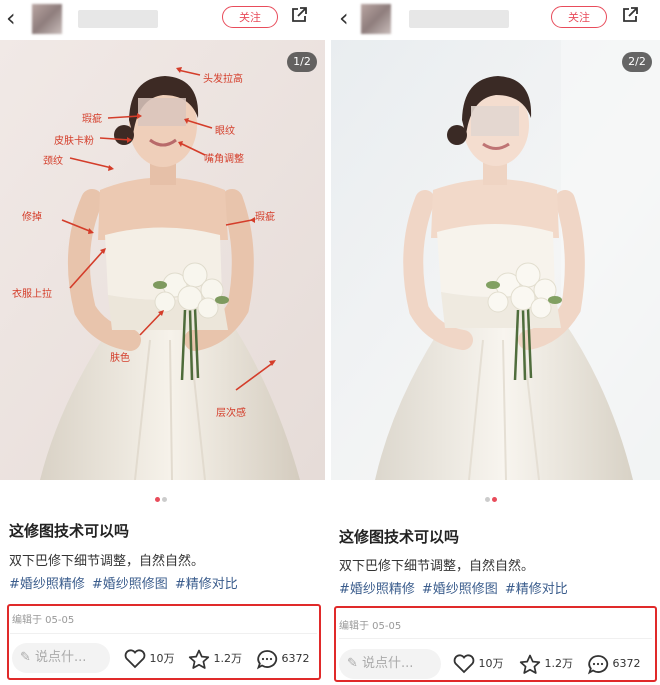 This screenshot has height=685, width=660. Describe the element at coordinates (32, 294) in the screenshot. I see `annotation-dress-lift: 衣服上拉` at that location.